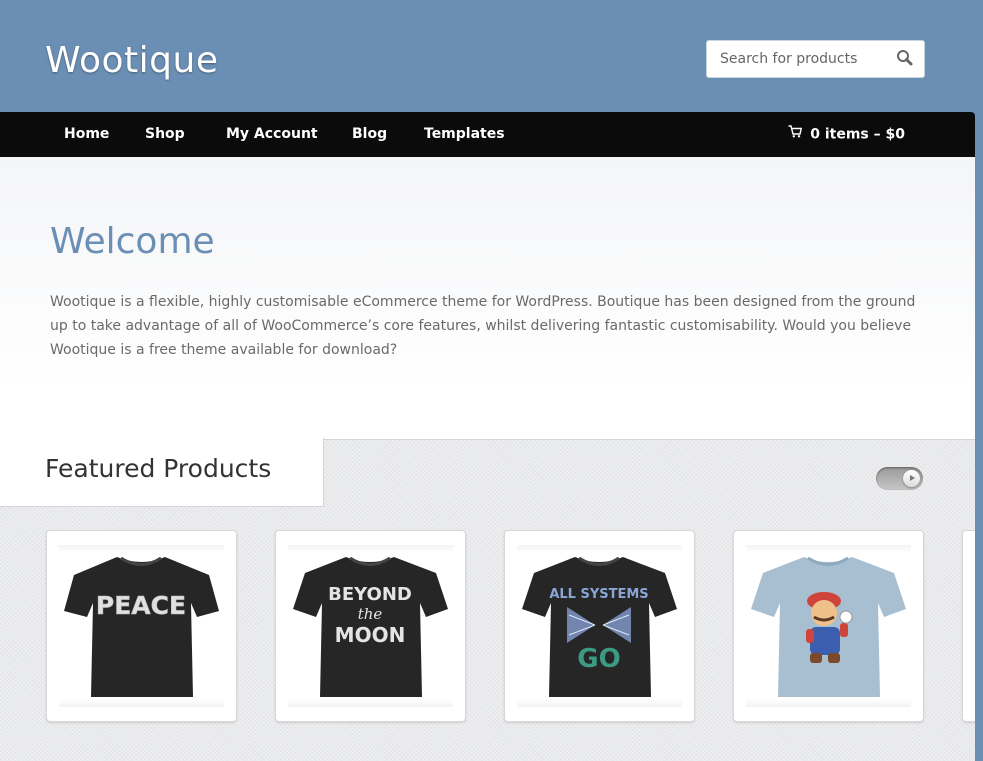  I want to click on product-card-peace: PEACE, so click(141, 626).